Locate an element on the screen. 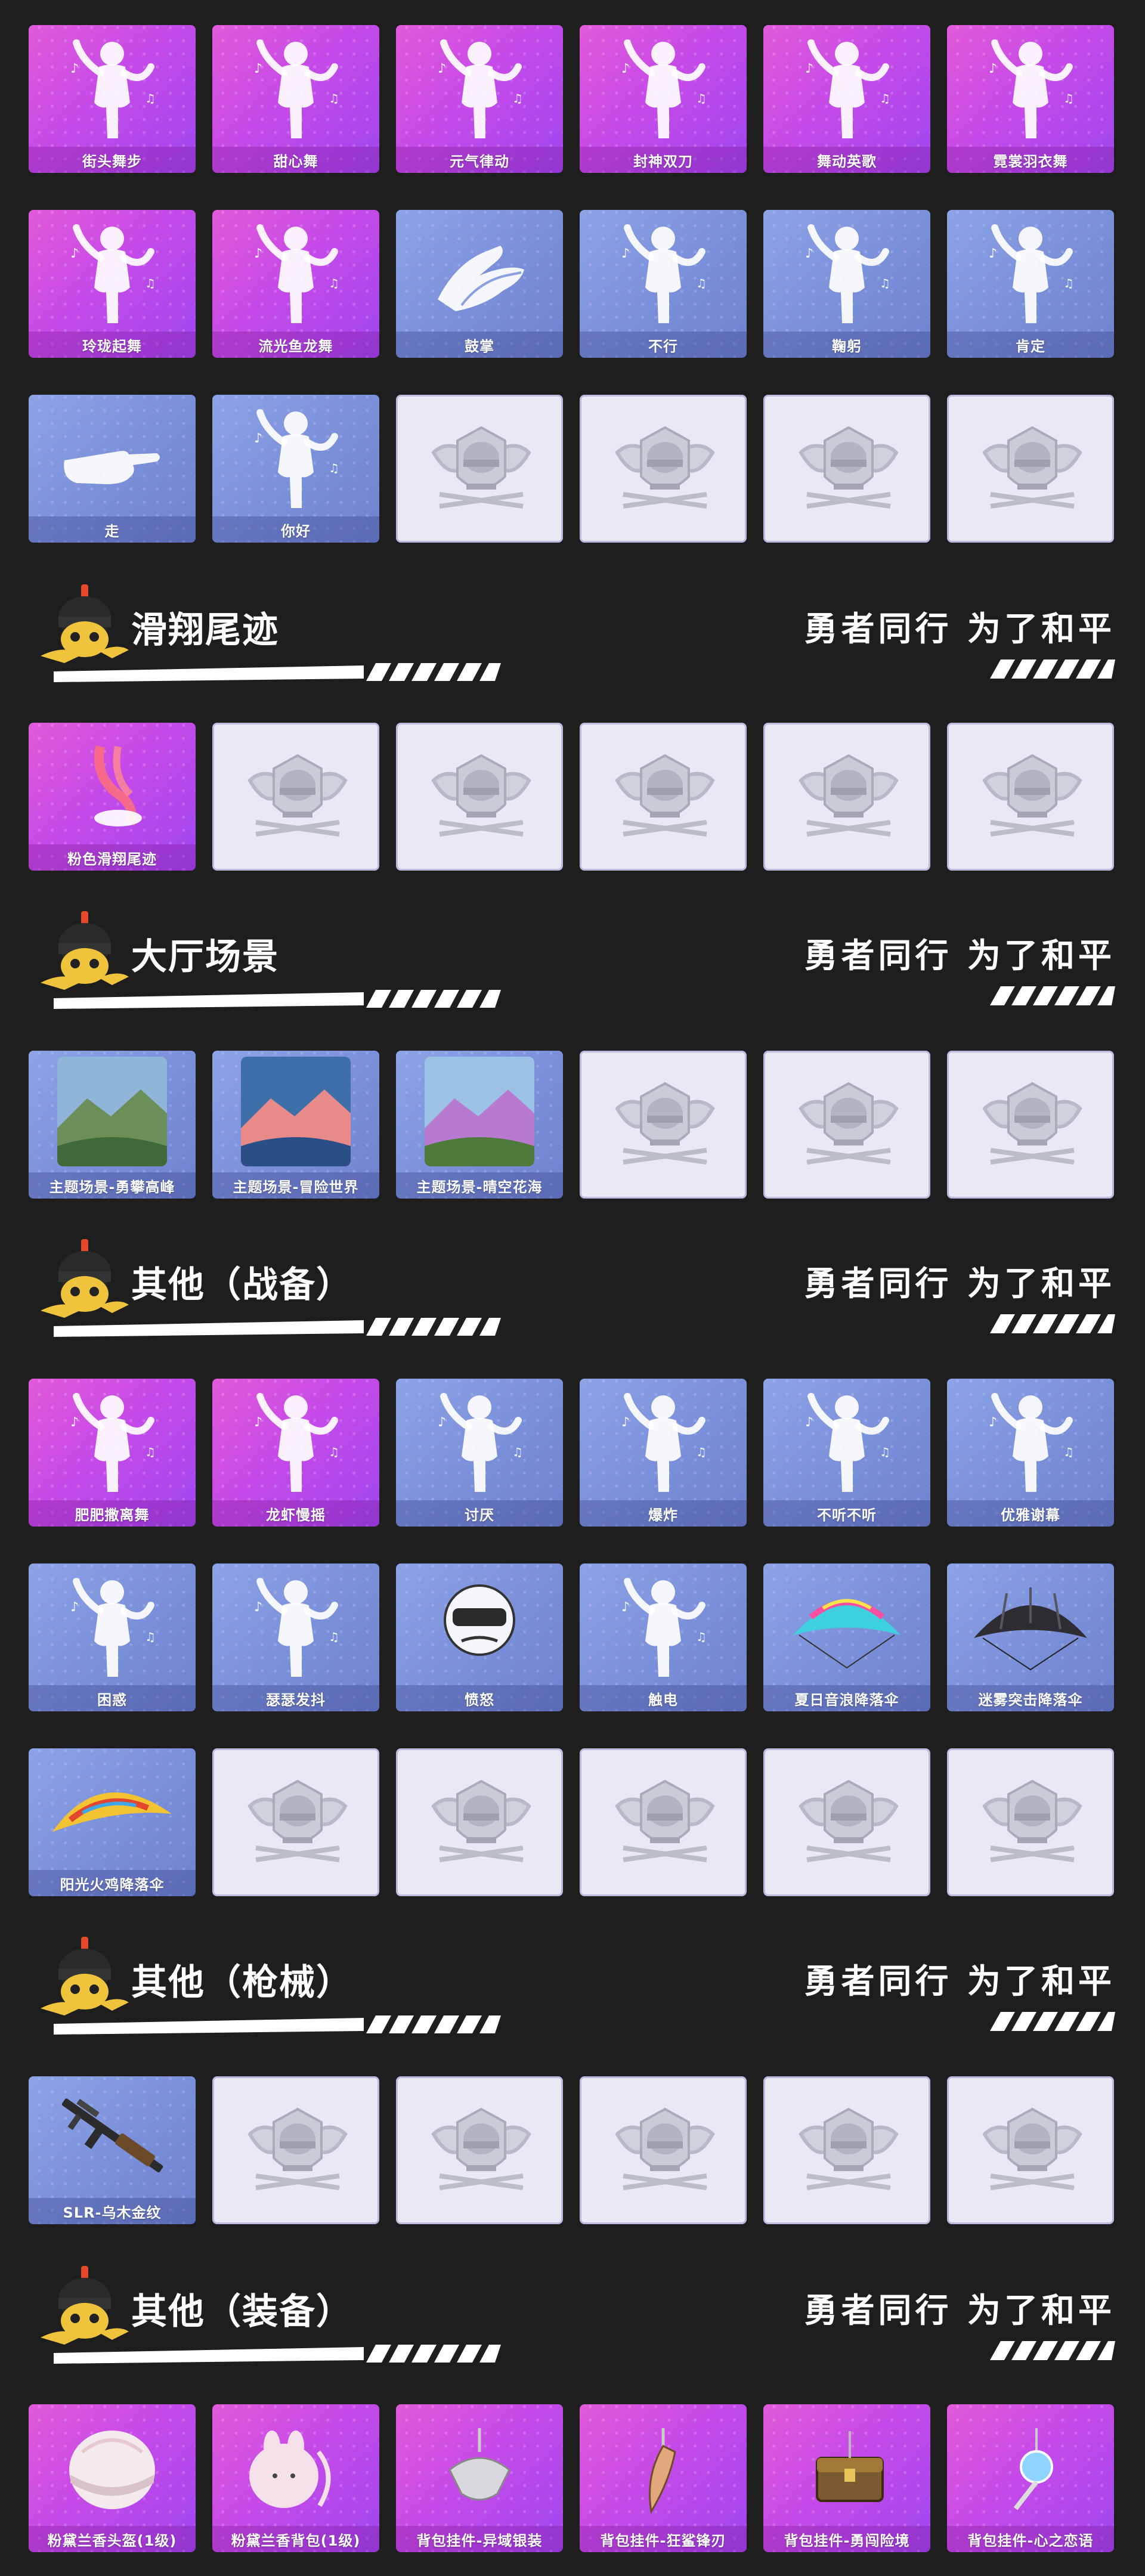 The image size is (1145, 2576). item-card: ♪ ♫ 肥肥撒离舞 is located at coordinates (112, 1453).